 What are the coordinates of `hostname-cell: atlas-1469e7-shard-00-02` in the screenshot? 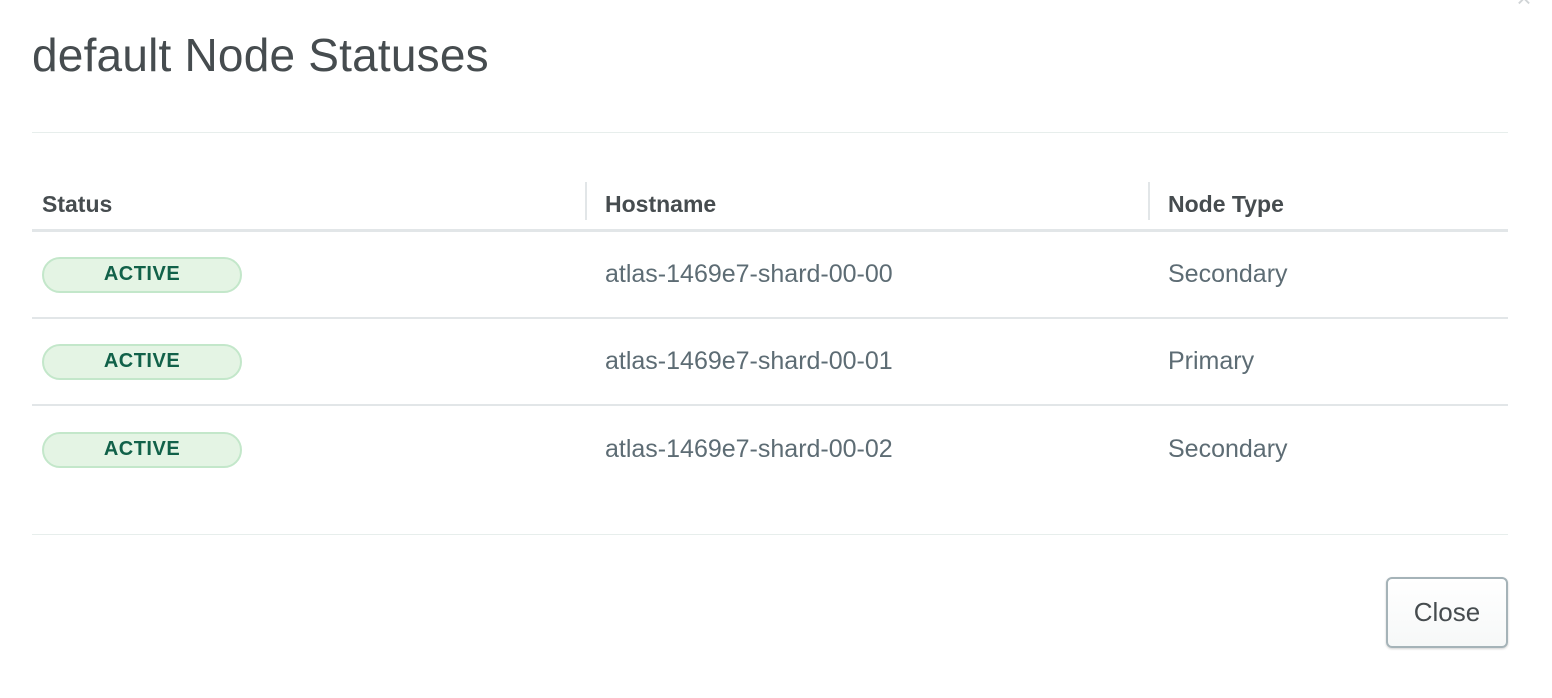 It's located at (749, 449).